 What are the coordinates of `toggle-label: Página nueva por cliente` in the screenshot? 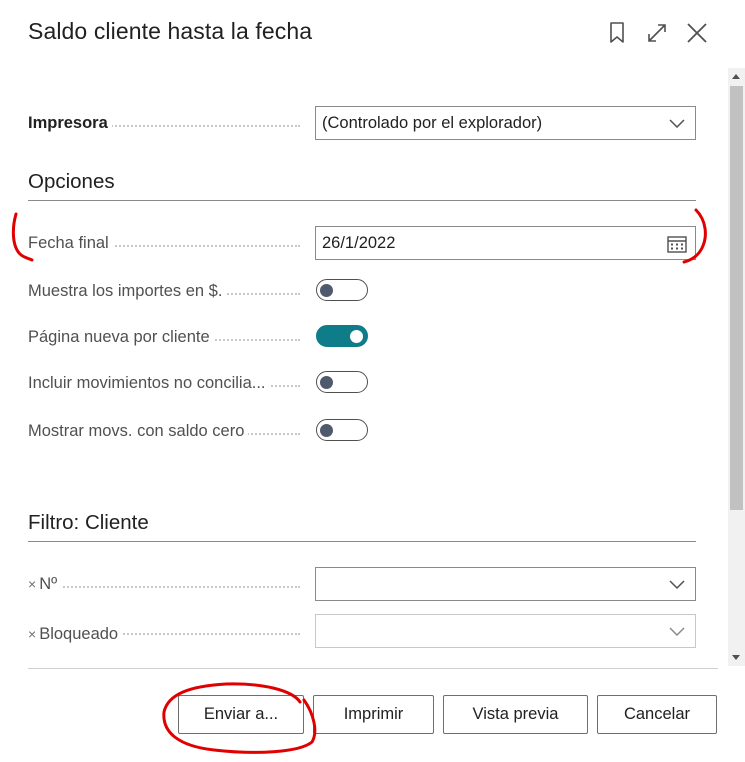 It's located at (121, 337).